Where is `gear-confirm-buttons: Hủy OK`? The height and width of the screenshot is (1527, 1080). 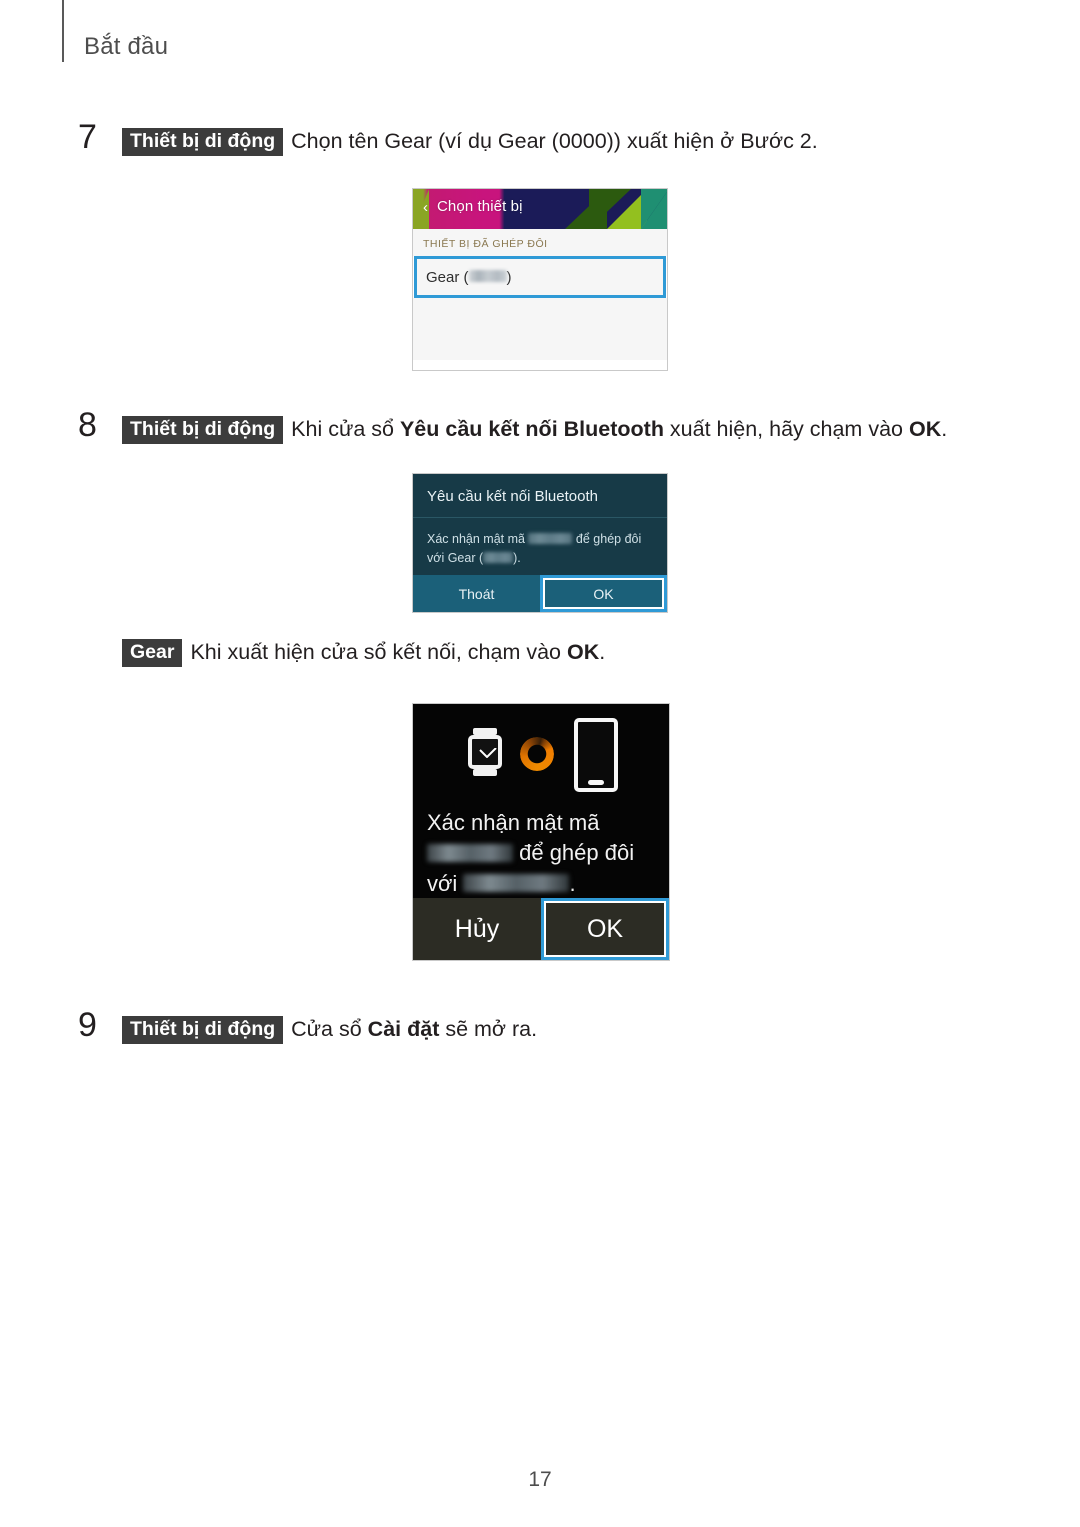 gear-confirm-buttons: Hủy OK is located at coordinates (541, 929).